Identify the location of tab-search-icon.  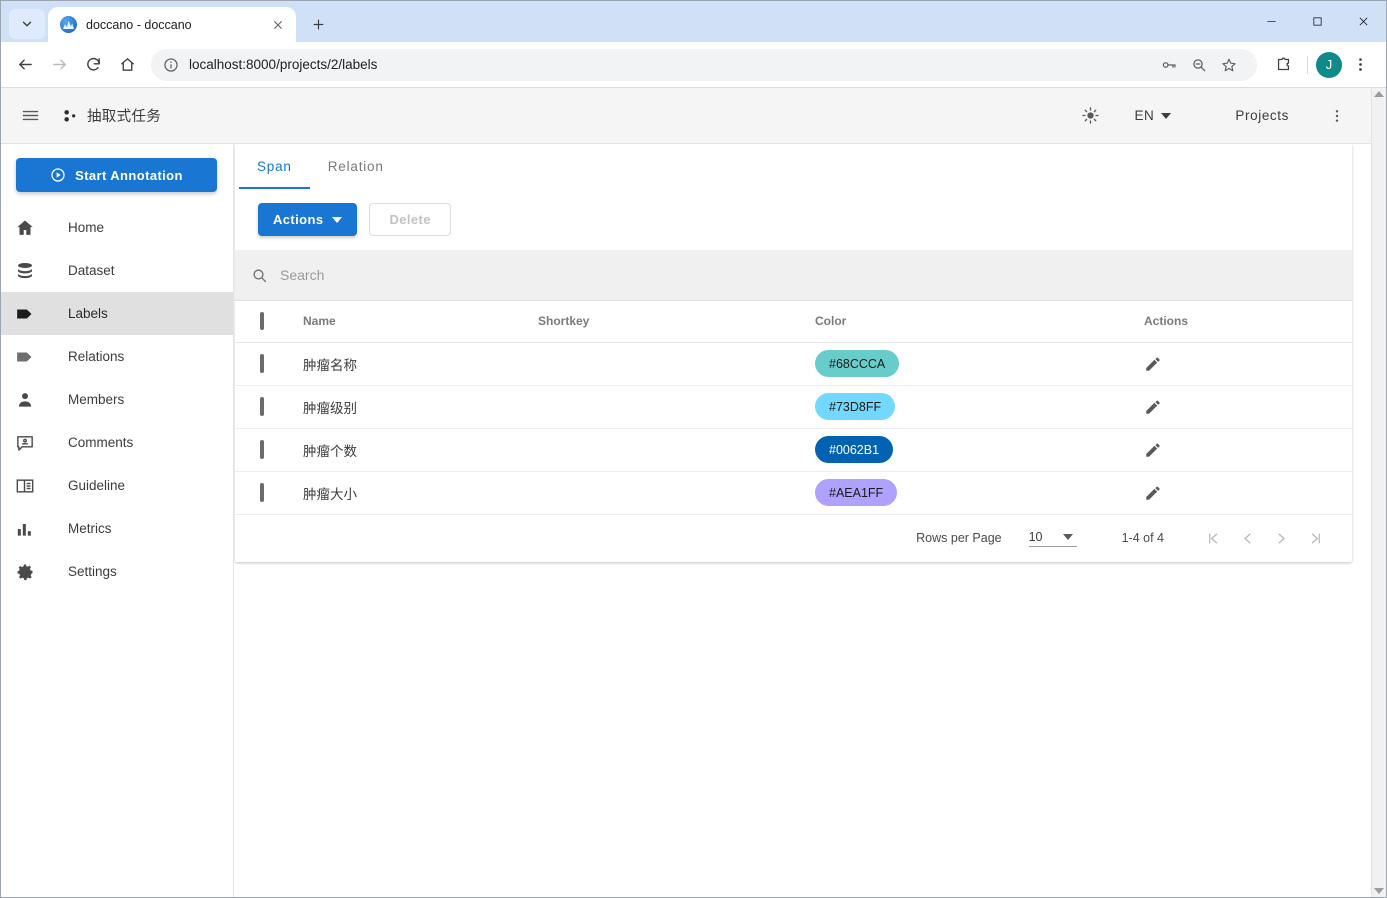
(27, 24).